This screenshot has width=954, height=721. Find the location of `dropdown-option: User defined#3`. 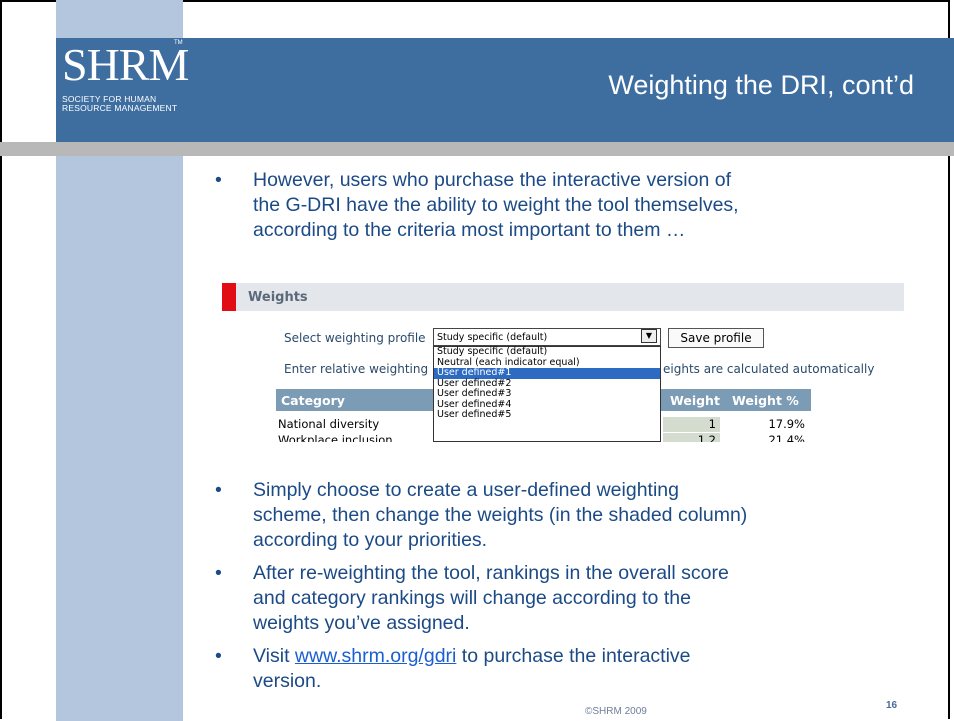

dropdown-option: User defined#3 is located at coordinates (547, 394).